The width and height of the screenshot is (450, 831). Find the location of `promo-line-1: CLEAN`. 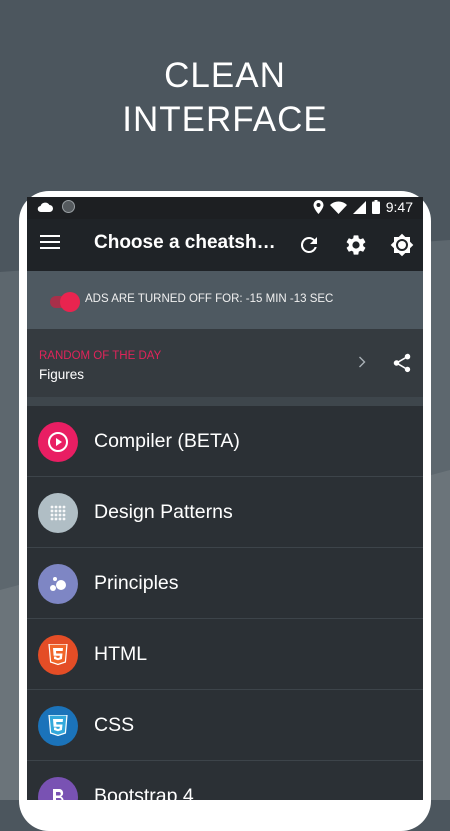

promo-line-1: CLEAN is located at coordinates (225, 75).